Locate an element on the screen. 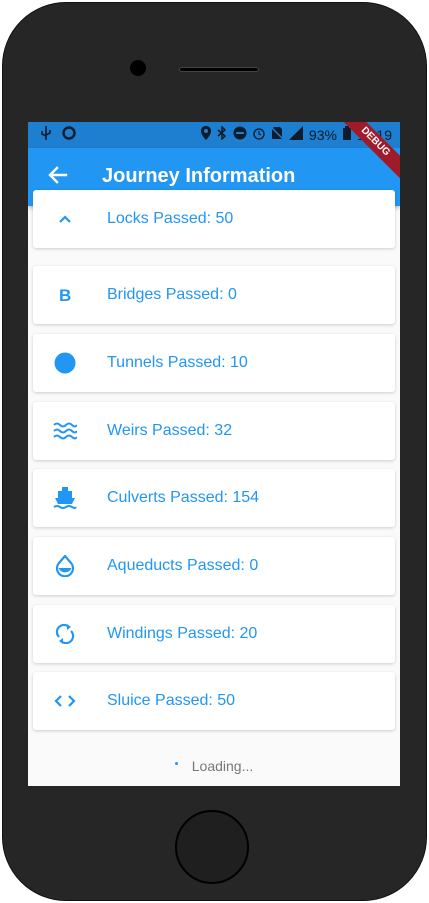 The height and width of the screenshot is (903, 429). waves-icon is located at coordinates (65, 431).